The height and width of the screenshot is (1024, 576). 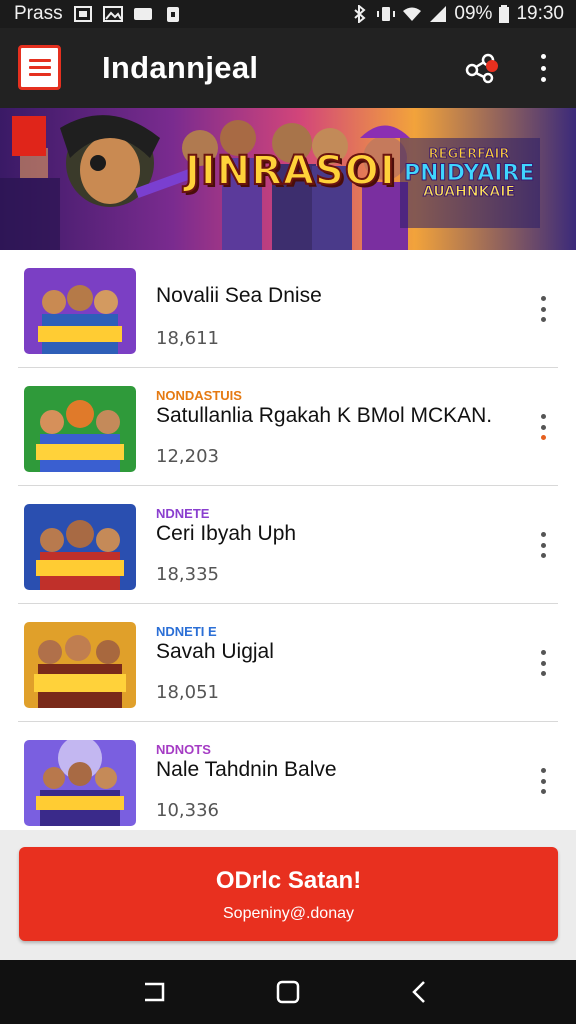 What do you see at coordinates (38, 13) in the screenshot?
I see `carrier-label: Prass` at bounding box center [38, 13].